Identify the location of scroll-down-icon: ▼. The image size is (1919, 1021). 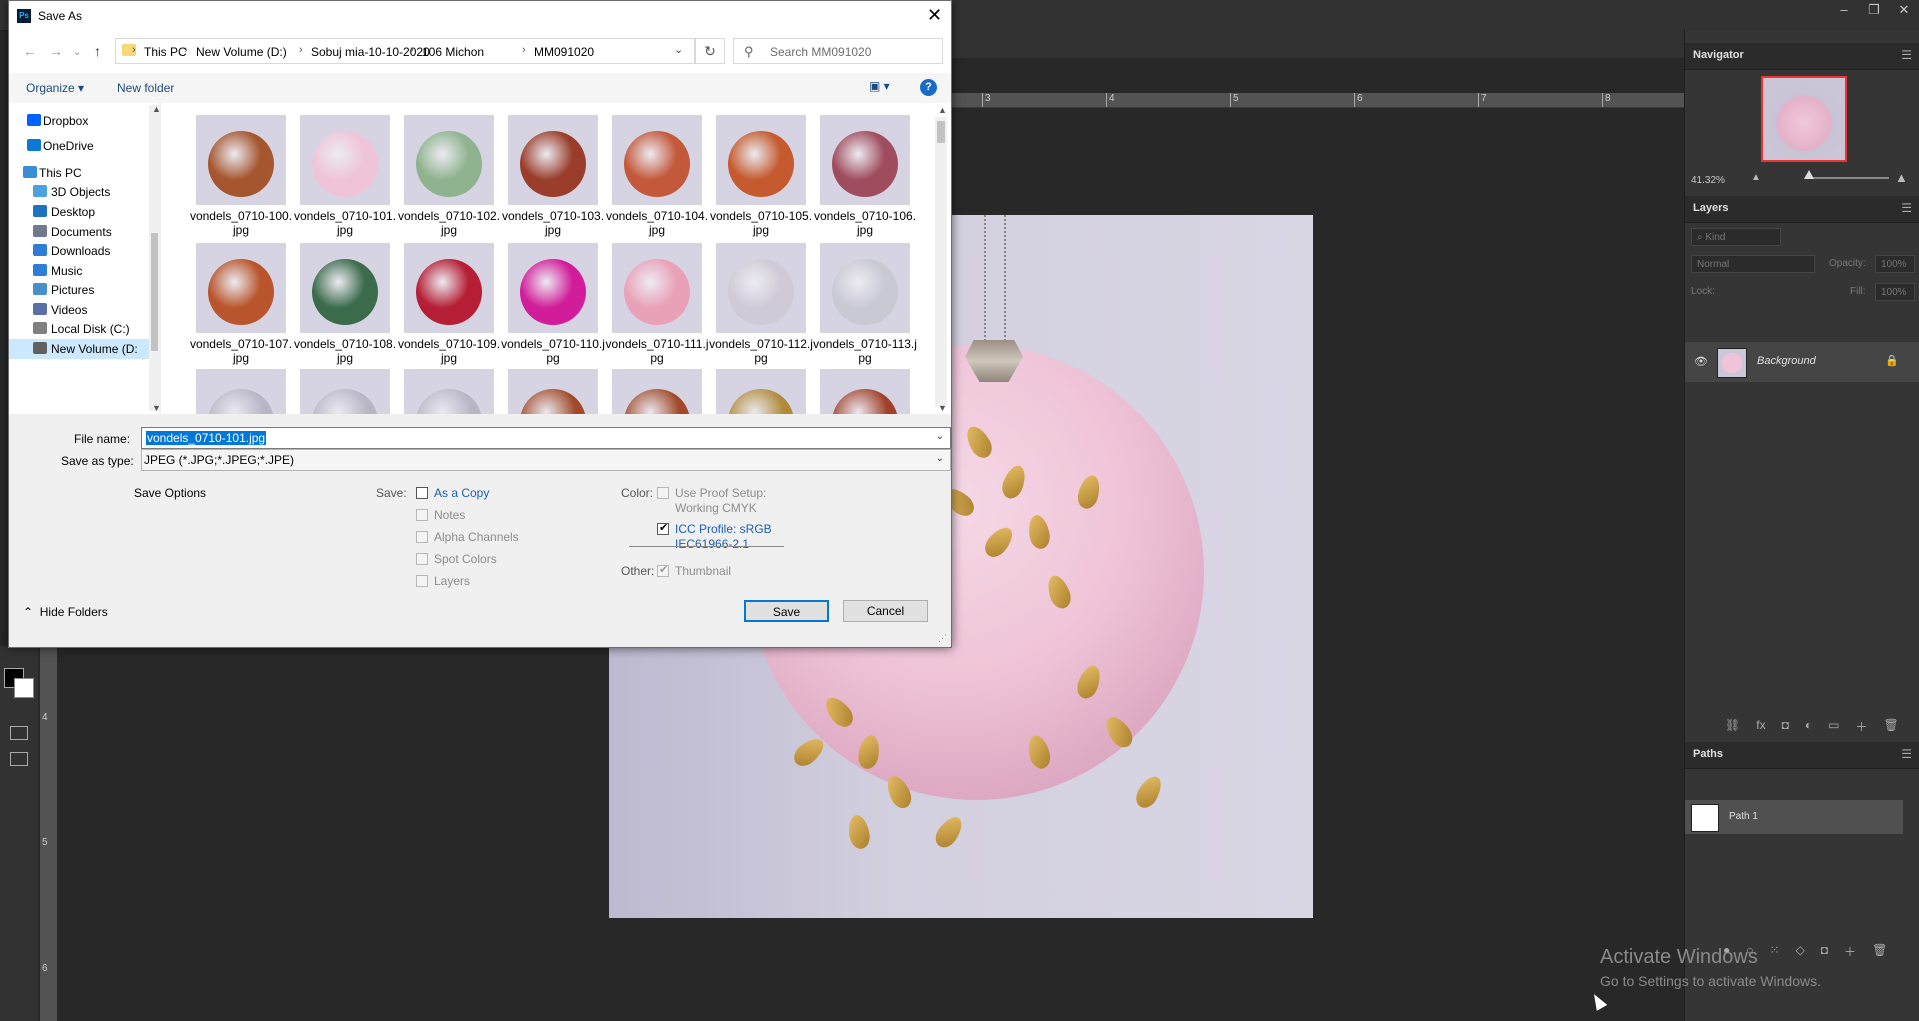
(156, 408).